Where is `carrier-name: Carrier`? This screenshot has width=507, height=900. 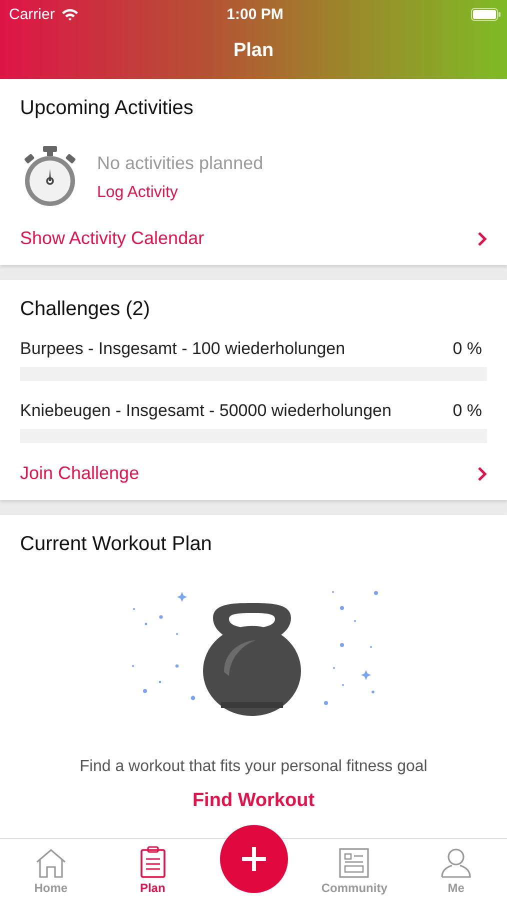 carrier-name: Carrier is located at coordinates (32, 14).